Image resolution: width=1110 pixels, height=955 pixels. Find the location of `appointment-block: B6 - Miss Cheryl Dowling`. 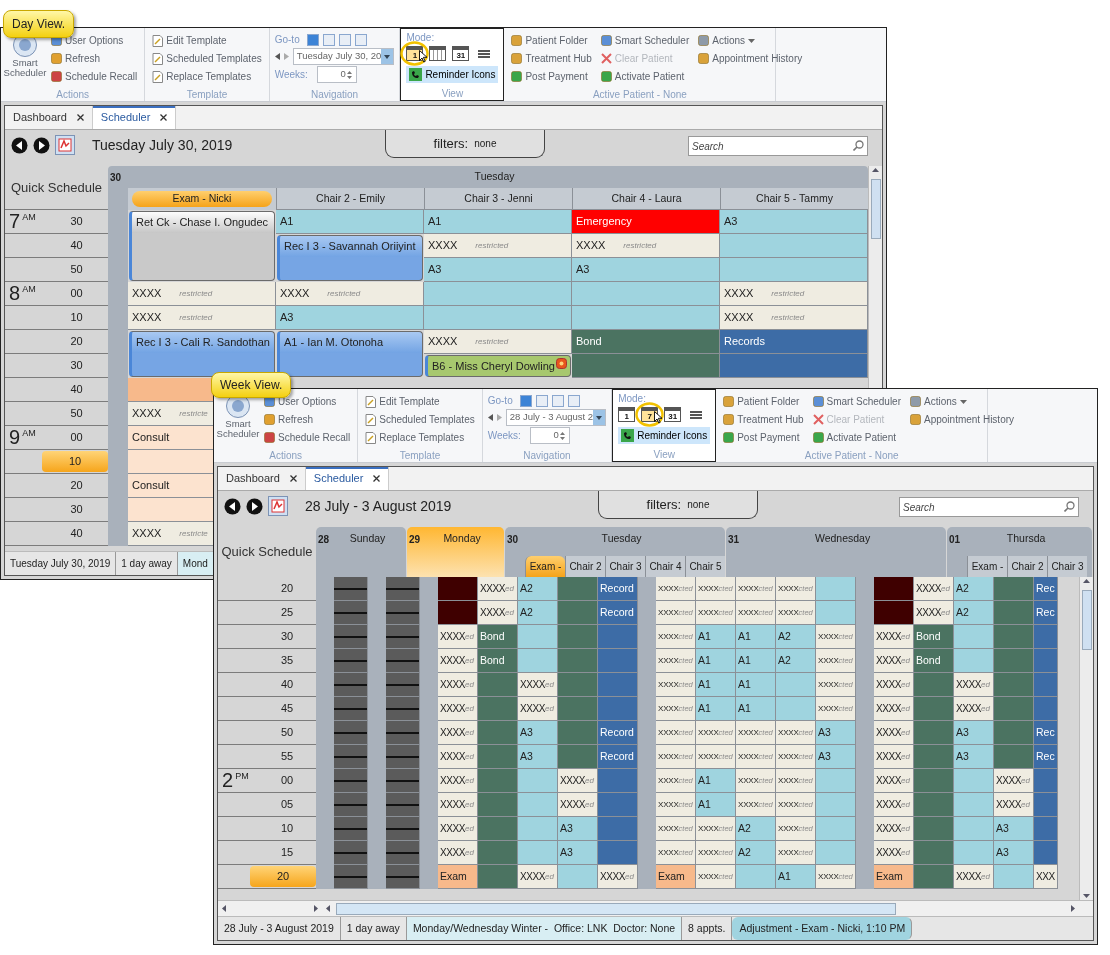

appointment-block: B6 - Miss Cheryl Dowling is located at coordinates (498, 366).